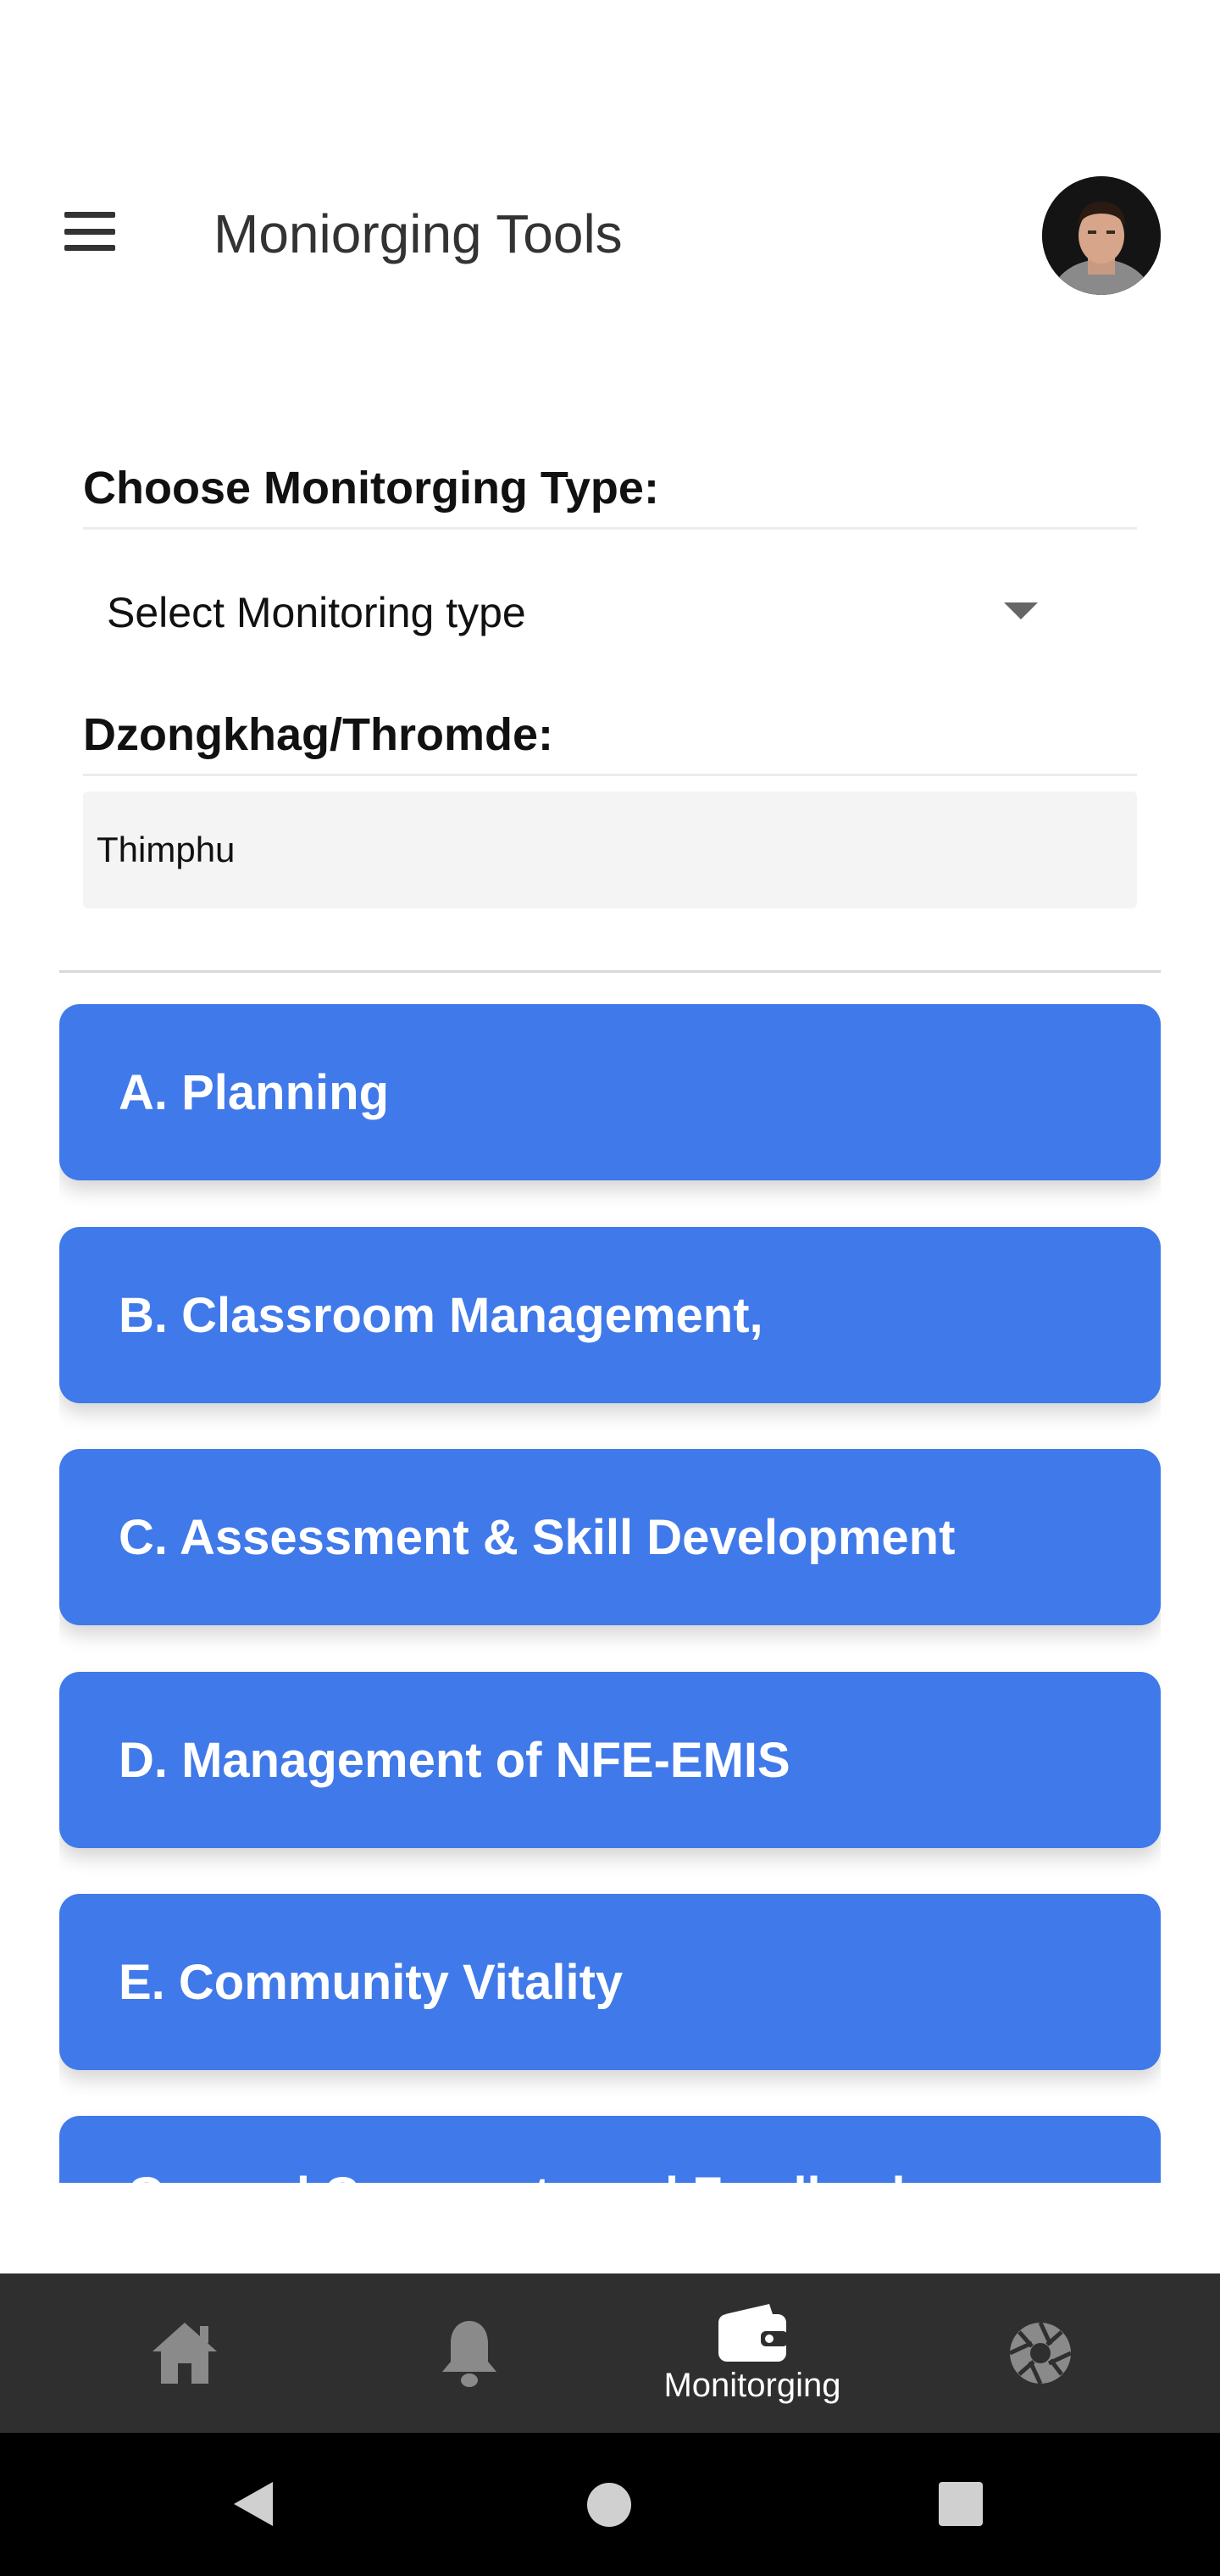 The image size is (1220, 2576). I want to click on monitoring-type-select: Select Monitoring type, so click(610, 613).